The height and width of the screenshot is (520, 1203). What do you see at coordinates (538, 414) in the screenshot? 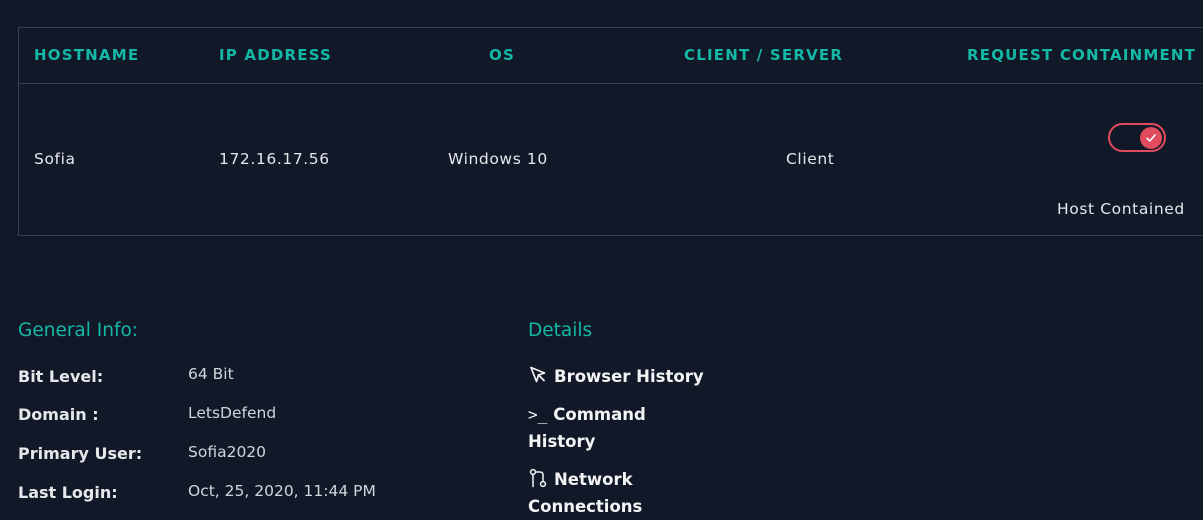
I see `terminal-icon: >_` at bounding box center [538, 414].